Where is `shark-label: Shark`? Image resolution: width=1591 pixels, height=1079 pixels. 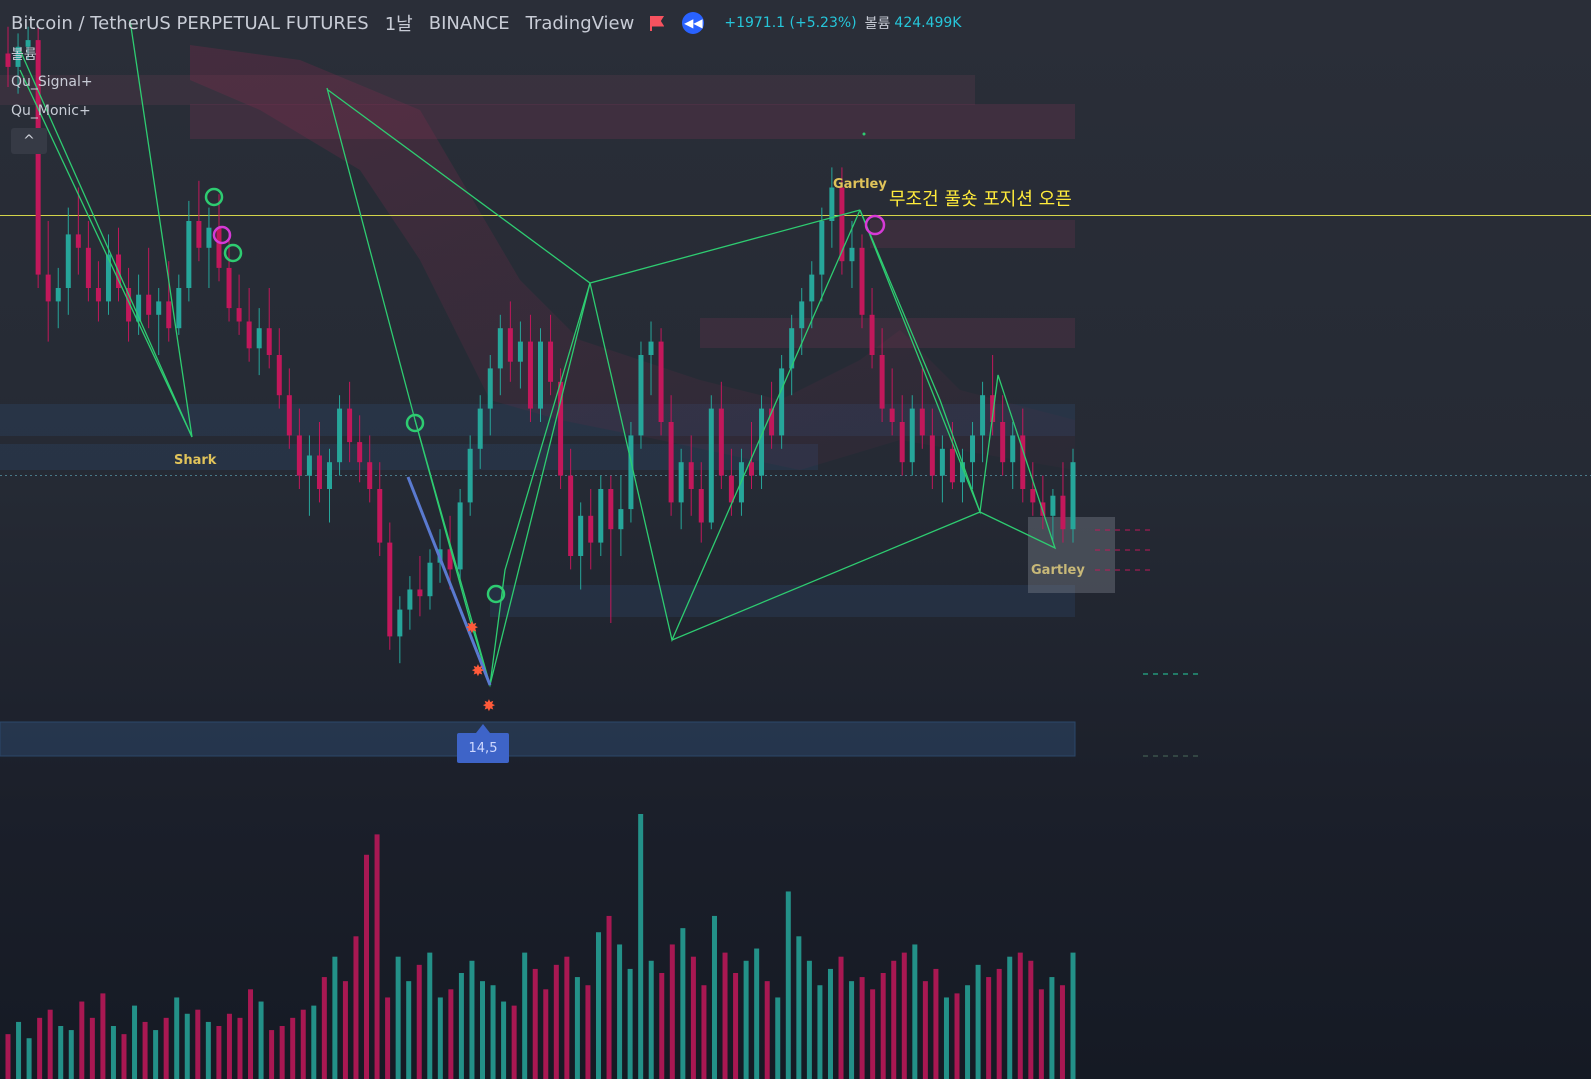
shark-label: Shark is located at coordinates (195, 460).